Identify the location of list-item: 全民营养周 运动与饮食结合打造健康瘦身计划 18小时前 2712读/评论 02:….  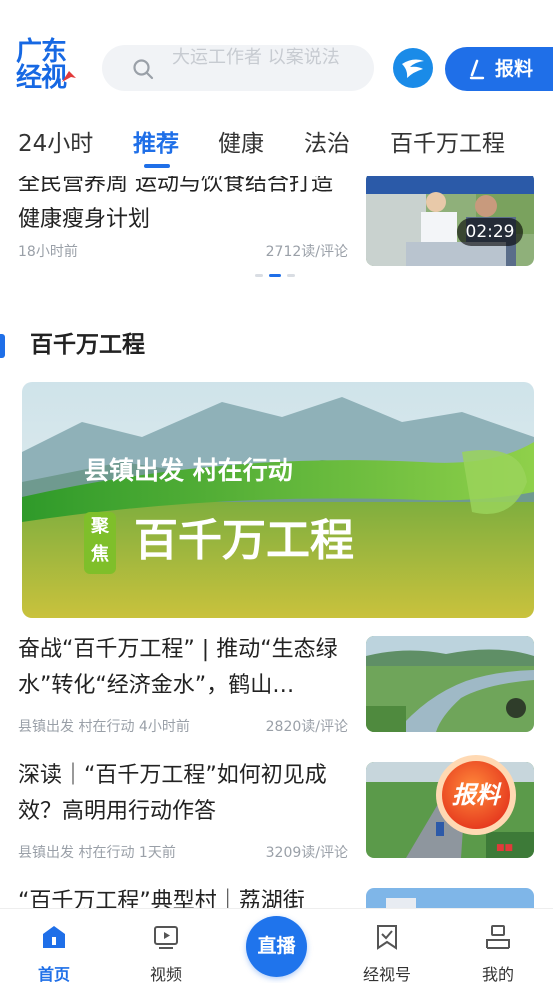
(276, 230).